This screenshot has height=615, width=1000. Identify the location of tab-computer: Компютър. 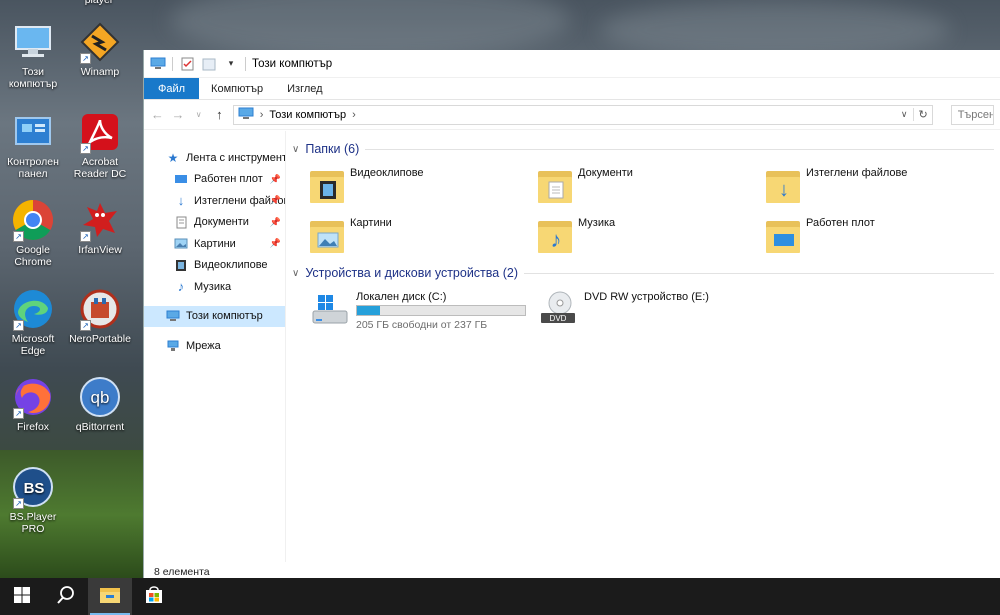
(237, 88).